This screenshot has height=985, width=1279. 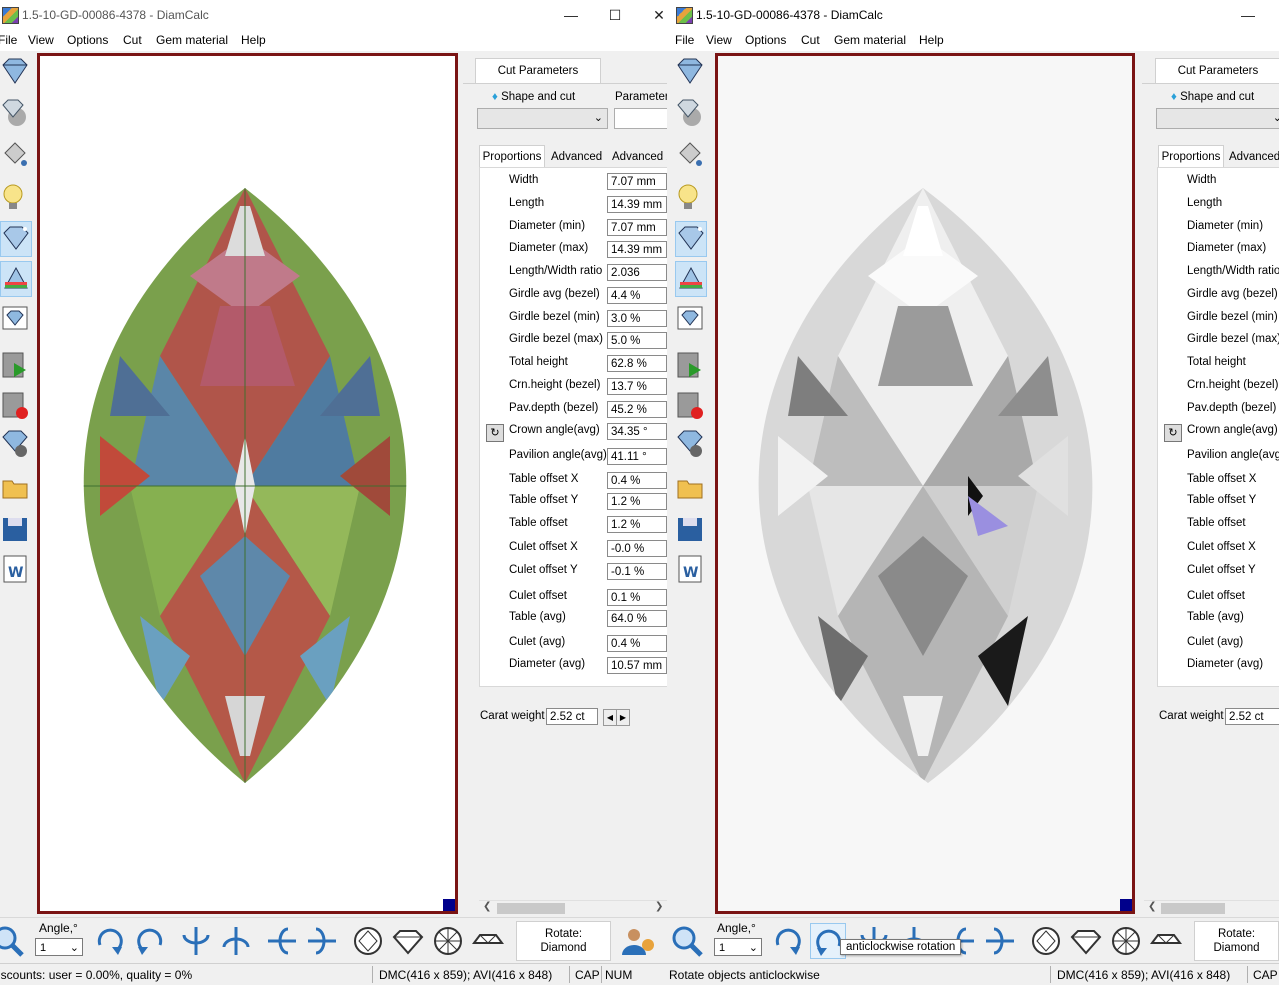 I want to click on rotate-anticlockwise-icon, so click(x=150, y=941).